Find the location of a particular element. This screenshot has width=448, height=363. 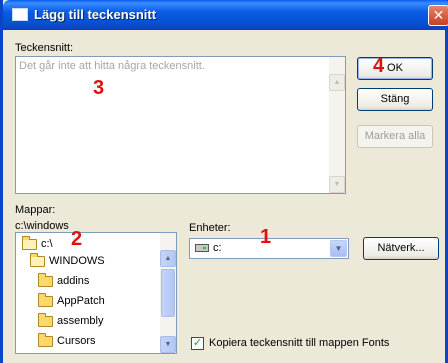

ok-button: OK is located at coordinates (395, 68).